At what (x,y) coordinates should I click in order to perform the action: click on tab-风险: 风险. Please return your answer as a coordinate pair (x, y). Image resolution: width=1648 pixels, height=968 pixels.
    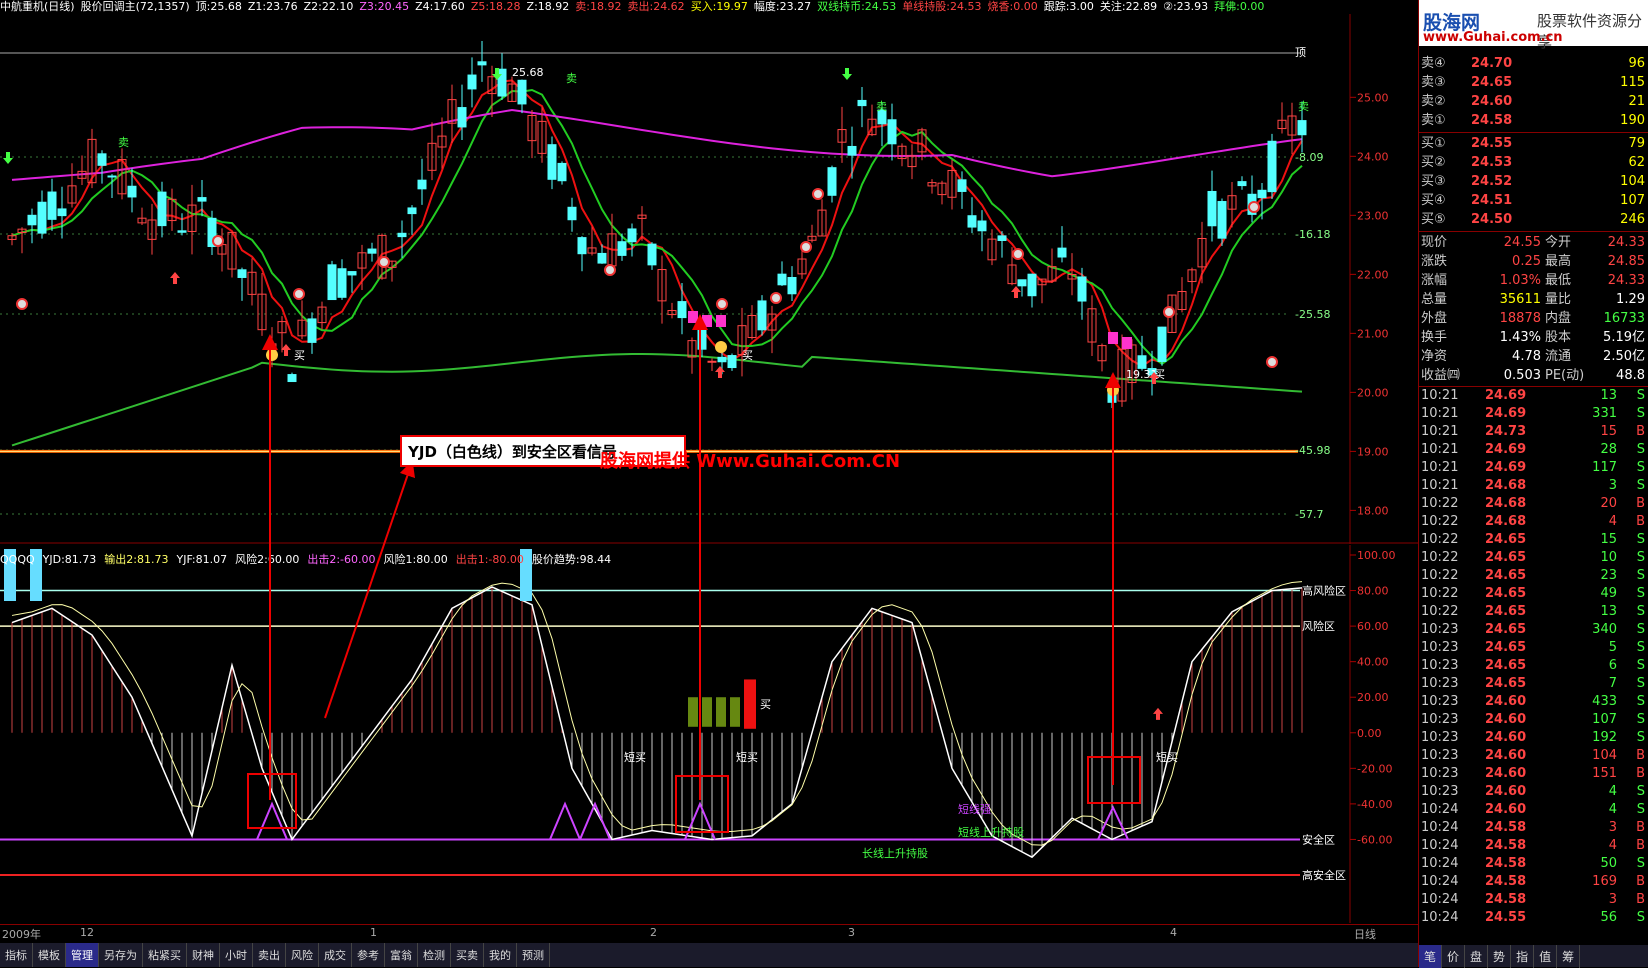
    Looking at the image, I should click on (302, 955).